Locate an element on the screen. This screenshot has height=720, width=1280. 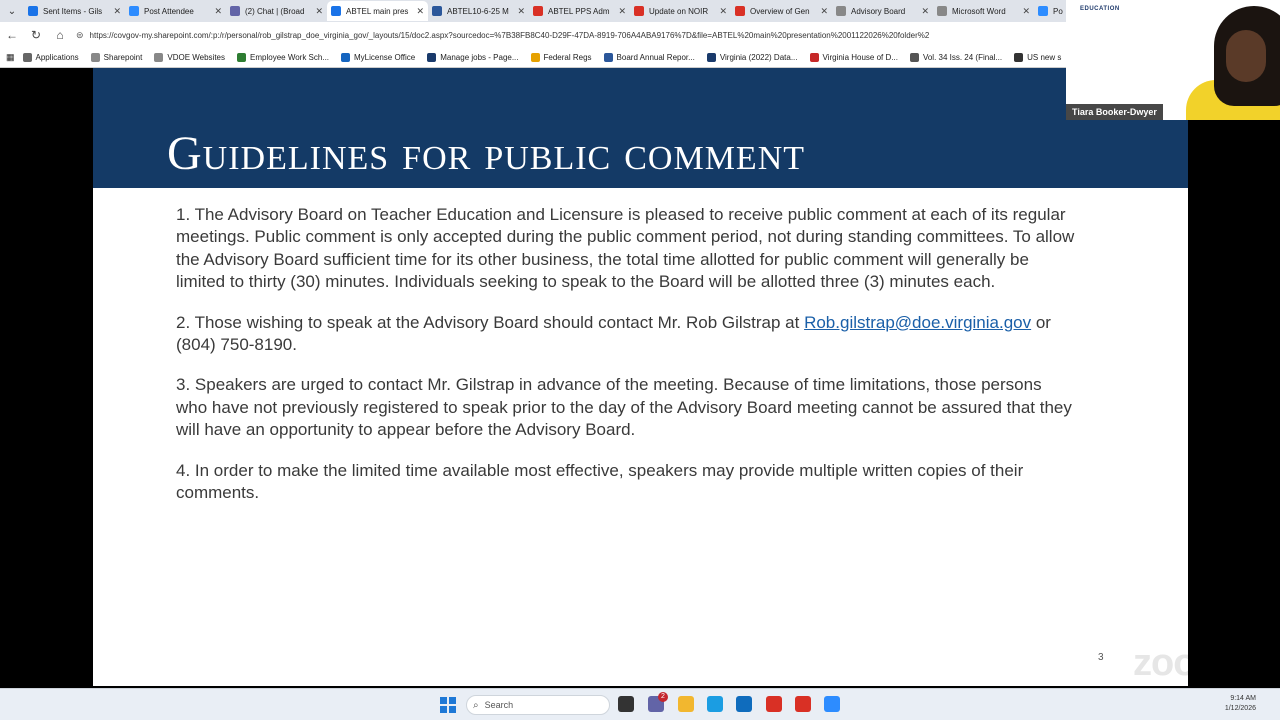
home-icon: ⌂ is located at coordinates (60, 35).